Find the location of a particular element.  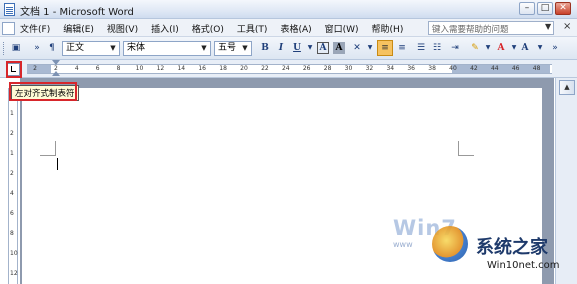

word-document-icon is located at coordinates (9, 9).